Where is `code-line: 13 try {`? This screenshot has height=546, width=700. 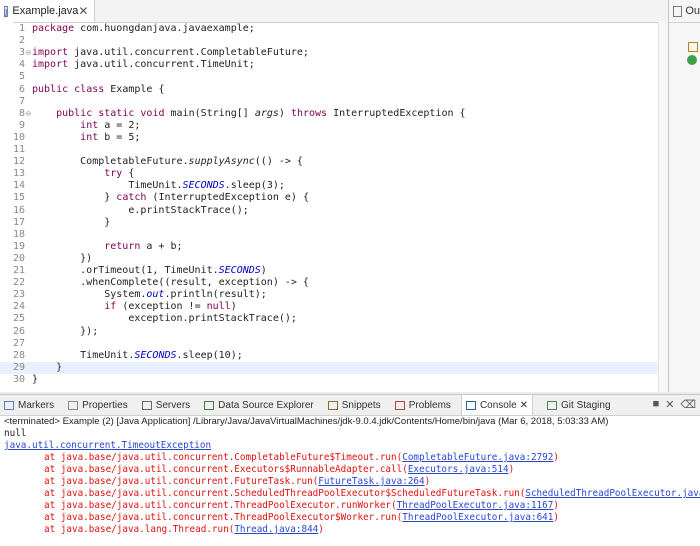
code-line: 13 try { is located at coordinates (334, 174).